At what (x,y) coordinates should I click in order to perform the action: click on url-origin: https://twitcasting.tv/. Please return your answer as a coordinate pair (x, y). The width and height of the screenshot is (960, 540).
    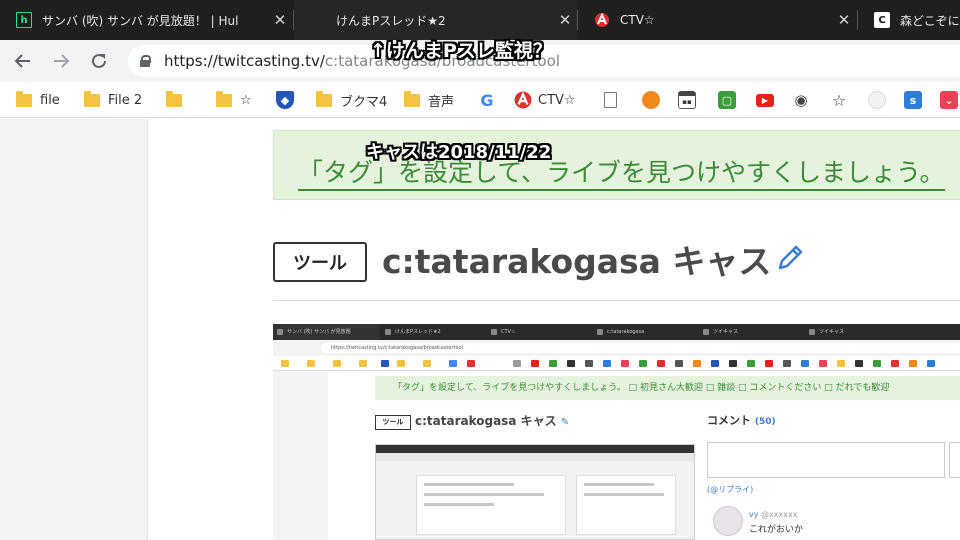
    Looking at the image, I should click on (244, 61).